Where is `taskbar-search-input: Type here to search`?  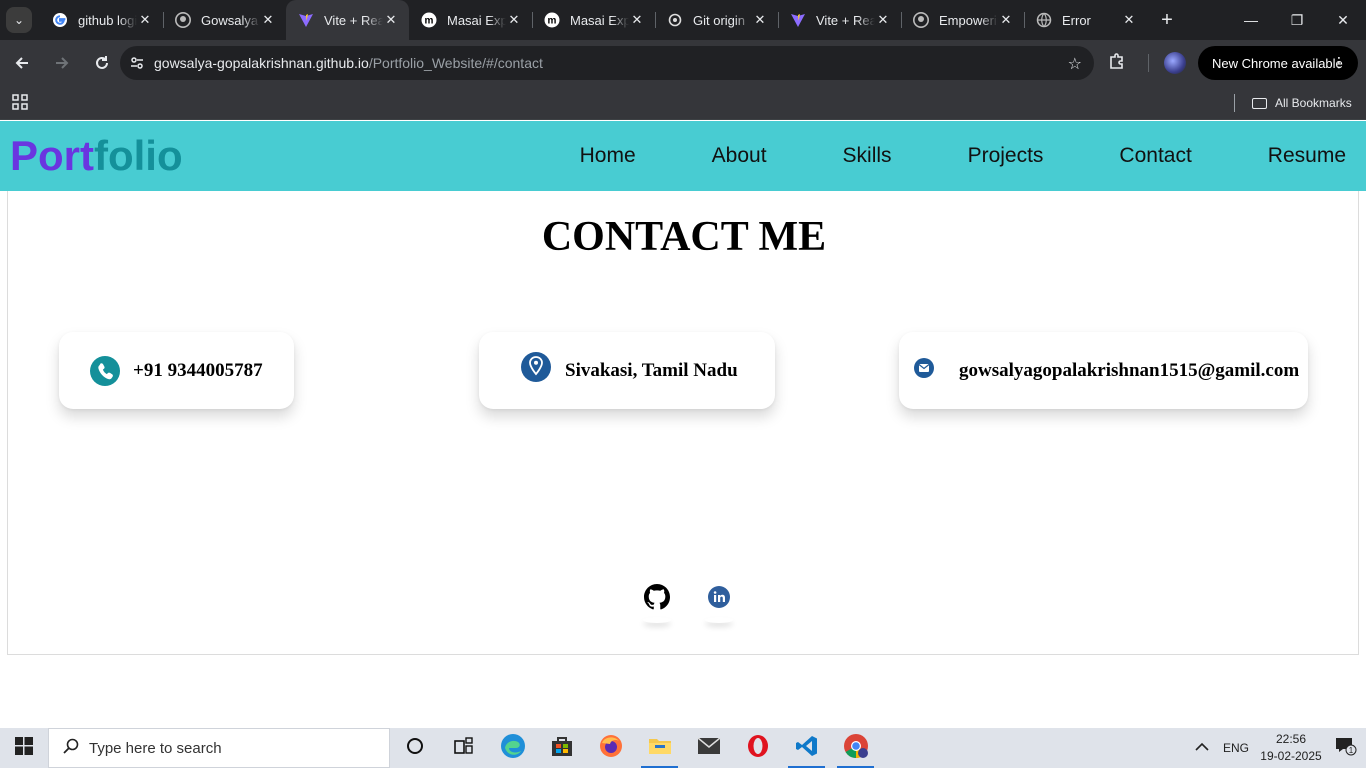
taskbar-search-input: Type here to search is located at coordinates (219, 748).